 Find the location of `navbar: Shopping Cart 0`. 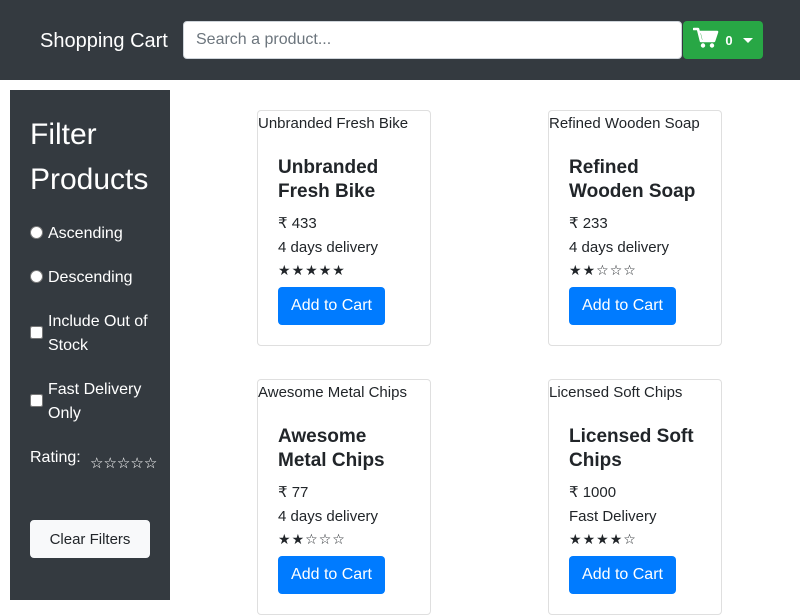

navbar: Shopping Cart 0 is located at coordinates (400, 40).